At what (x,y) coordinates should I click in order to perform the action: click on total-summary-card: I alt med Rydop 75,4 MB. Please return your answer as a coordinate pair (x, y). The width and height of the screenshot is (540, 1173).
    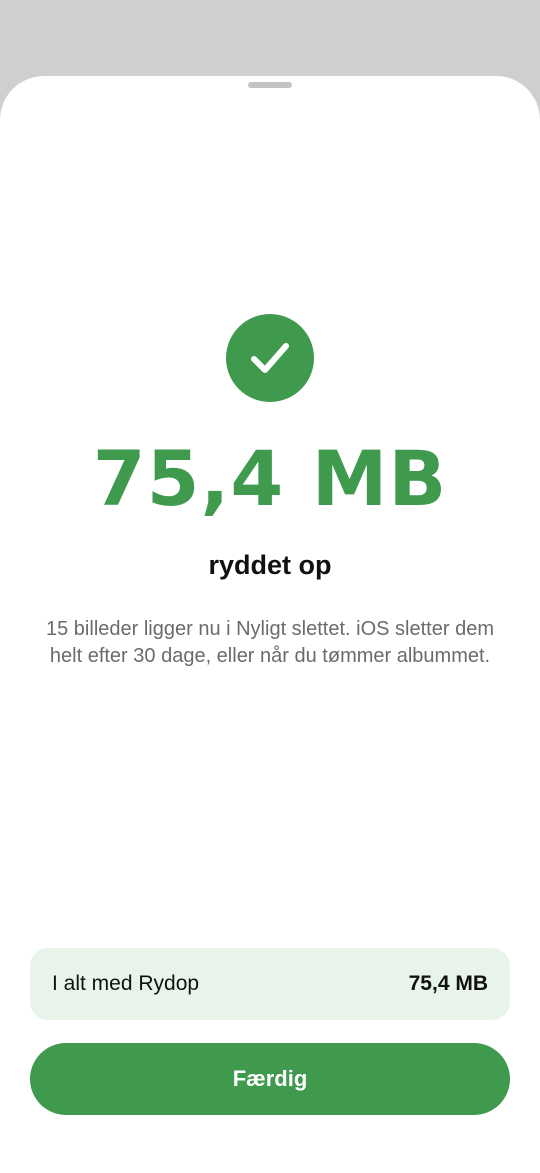
    Looking at the image, I should click on (270, 984).